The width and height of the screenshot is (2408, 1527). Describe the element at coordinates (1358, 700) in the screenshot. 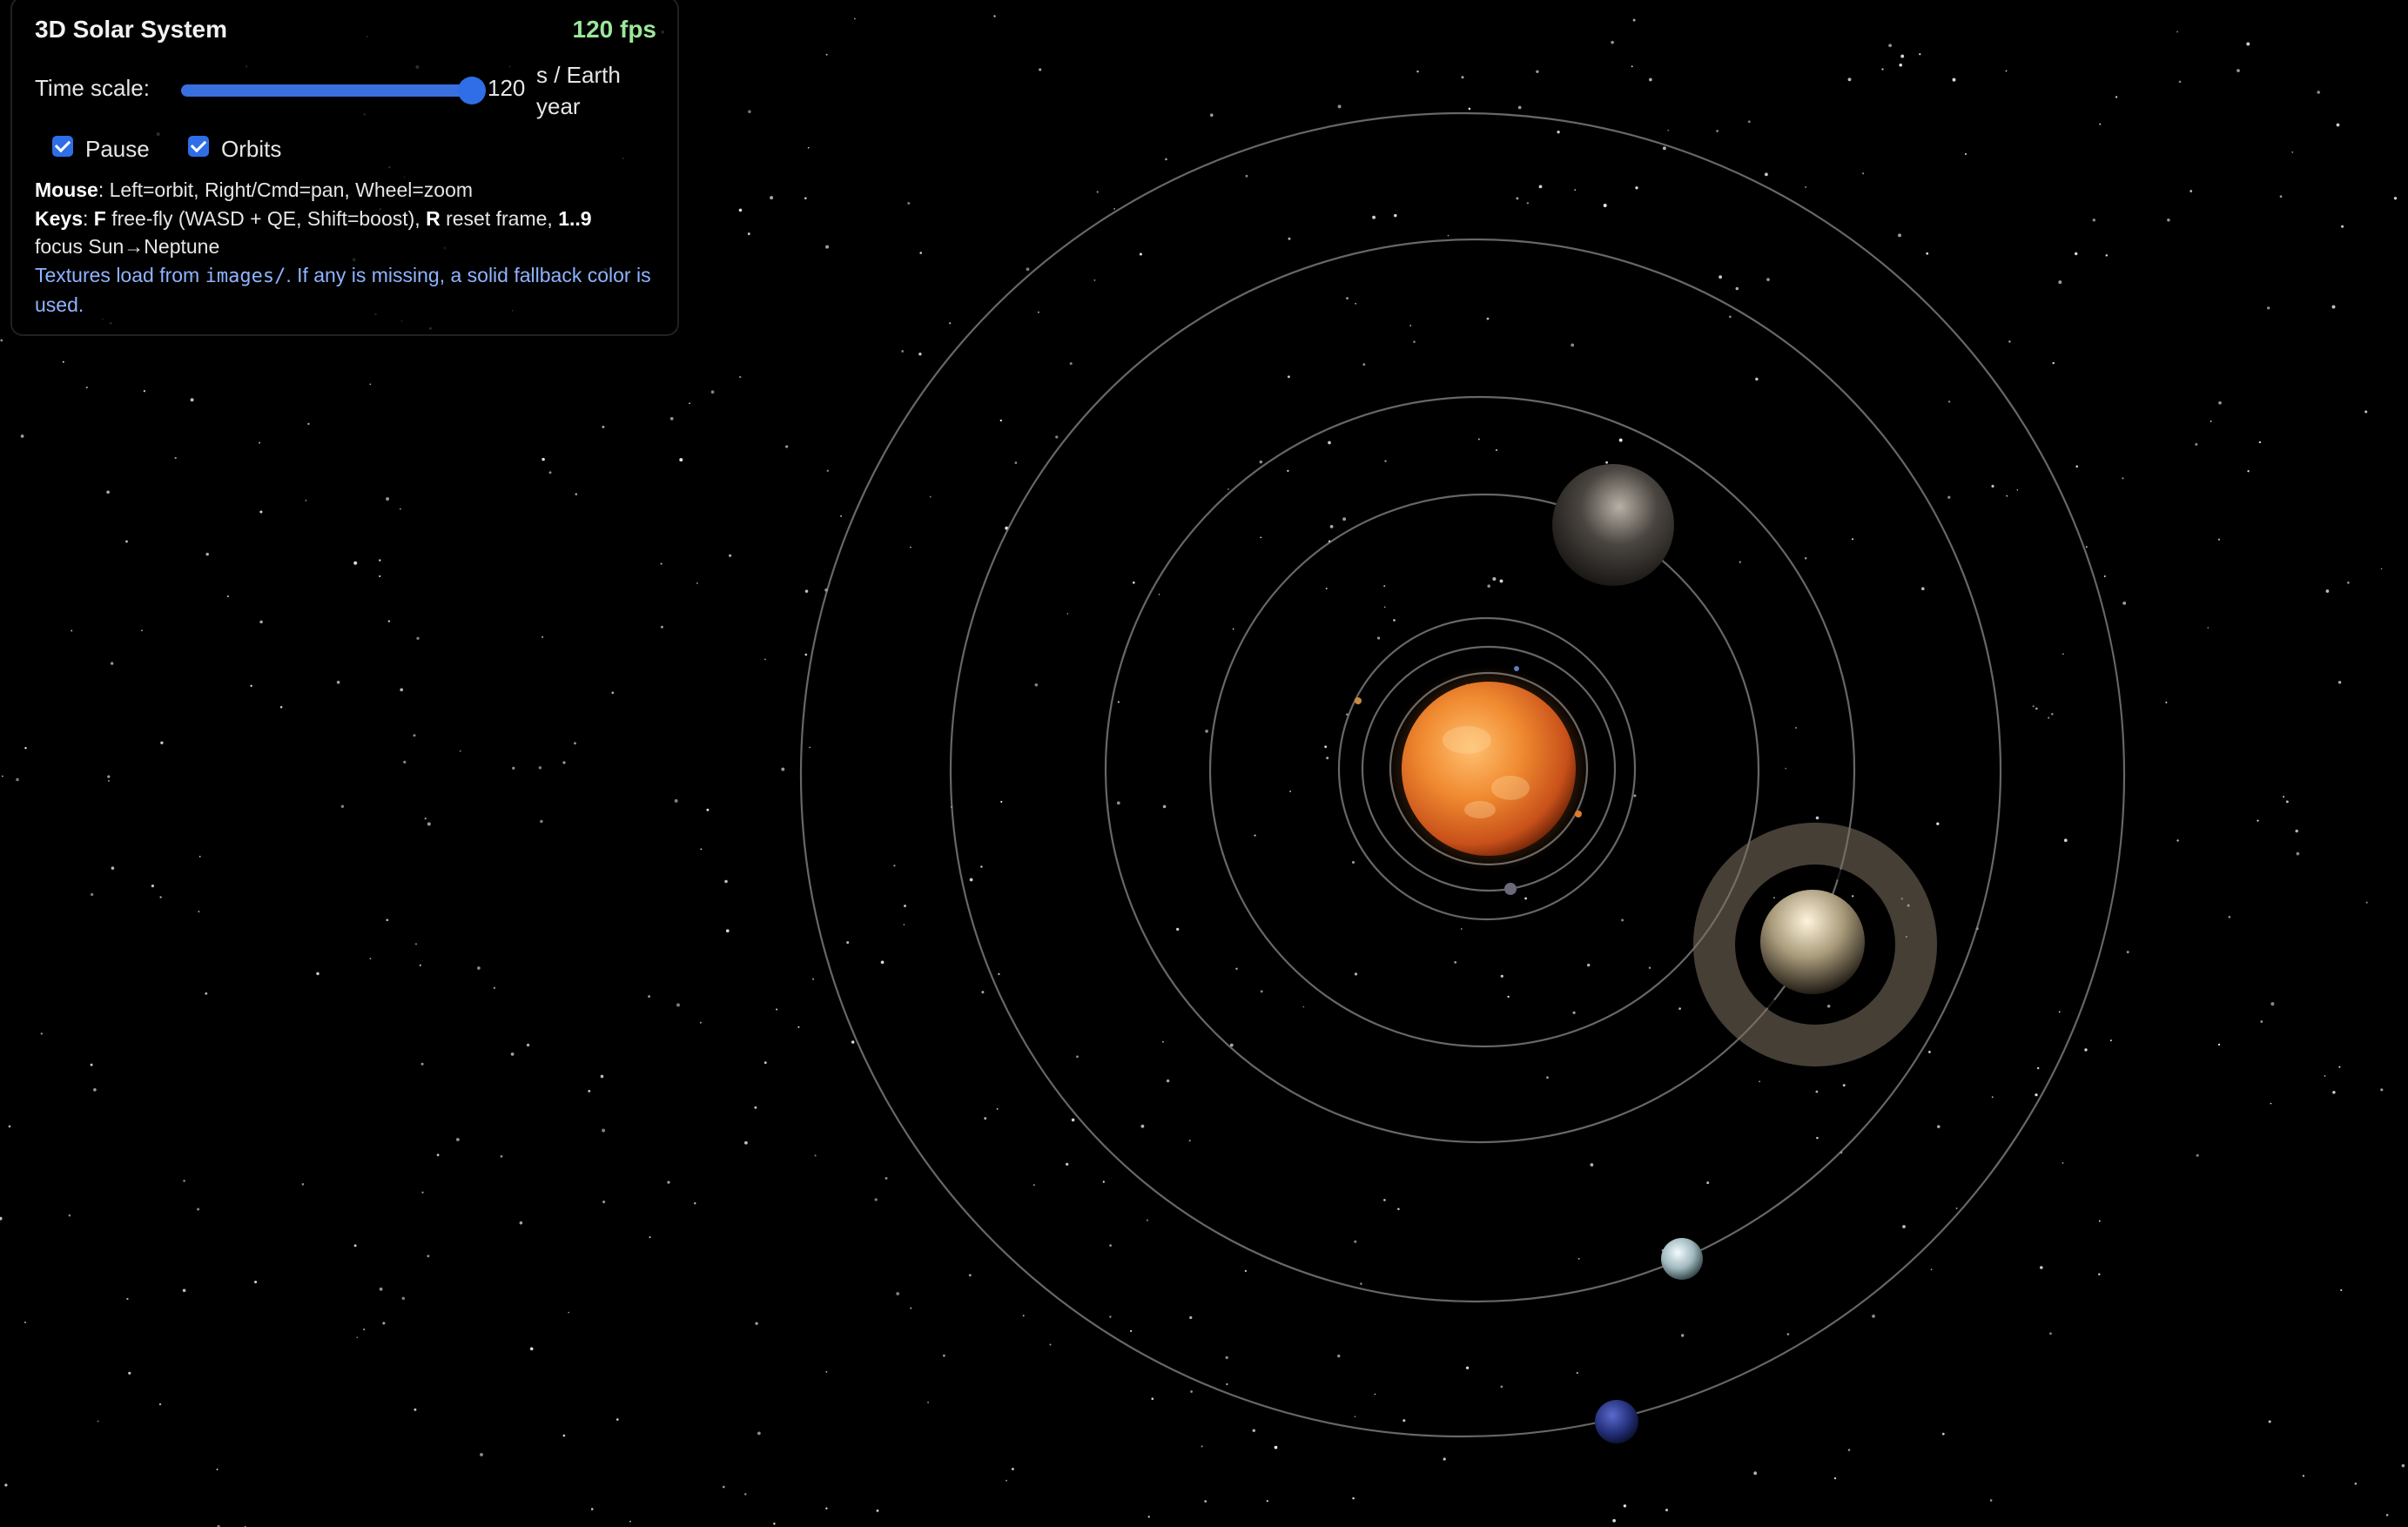

I see `venus` at that location.